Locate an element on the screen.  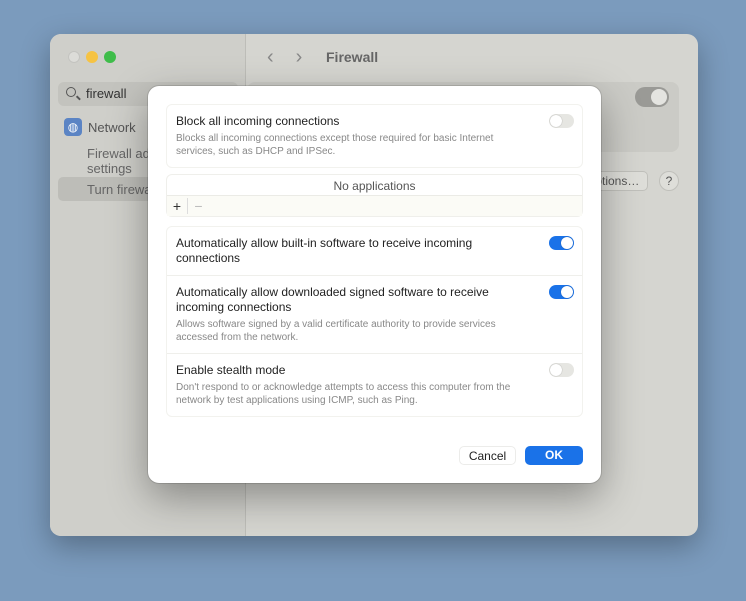
forward-button: › is located at coordinates (299, 57).